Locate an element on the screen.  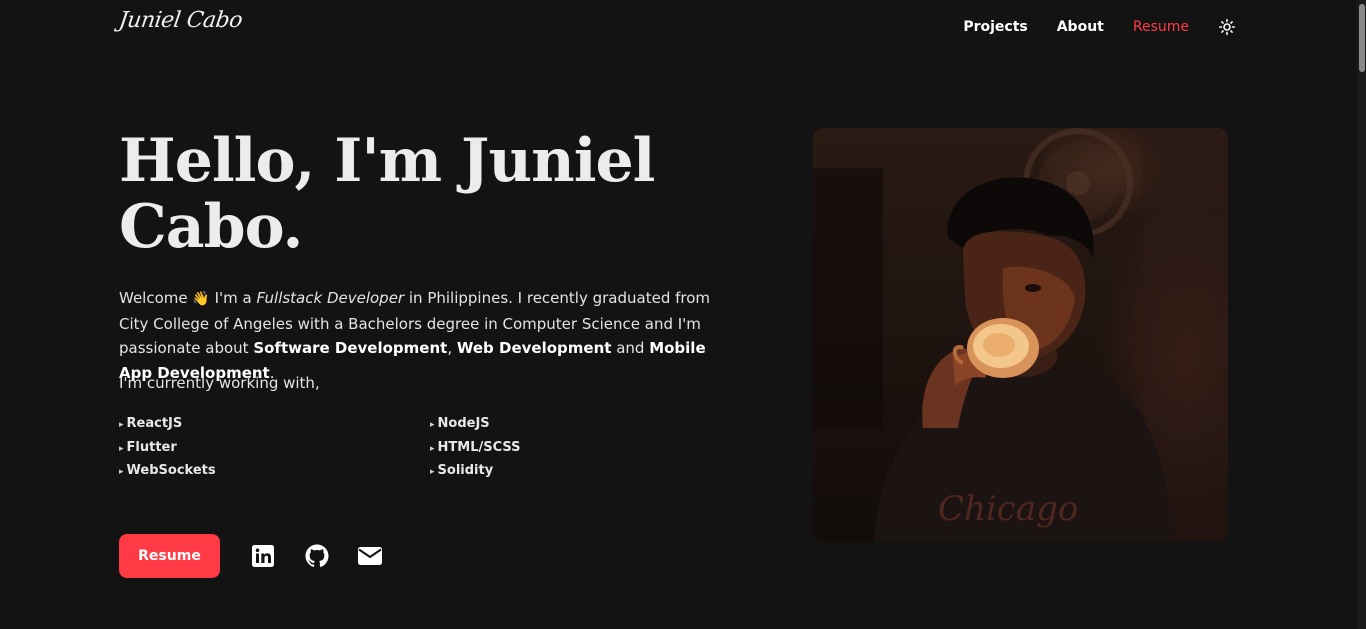
tech-label: Flutter is located at coordinates (151, 447).